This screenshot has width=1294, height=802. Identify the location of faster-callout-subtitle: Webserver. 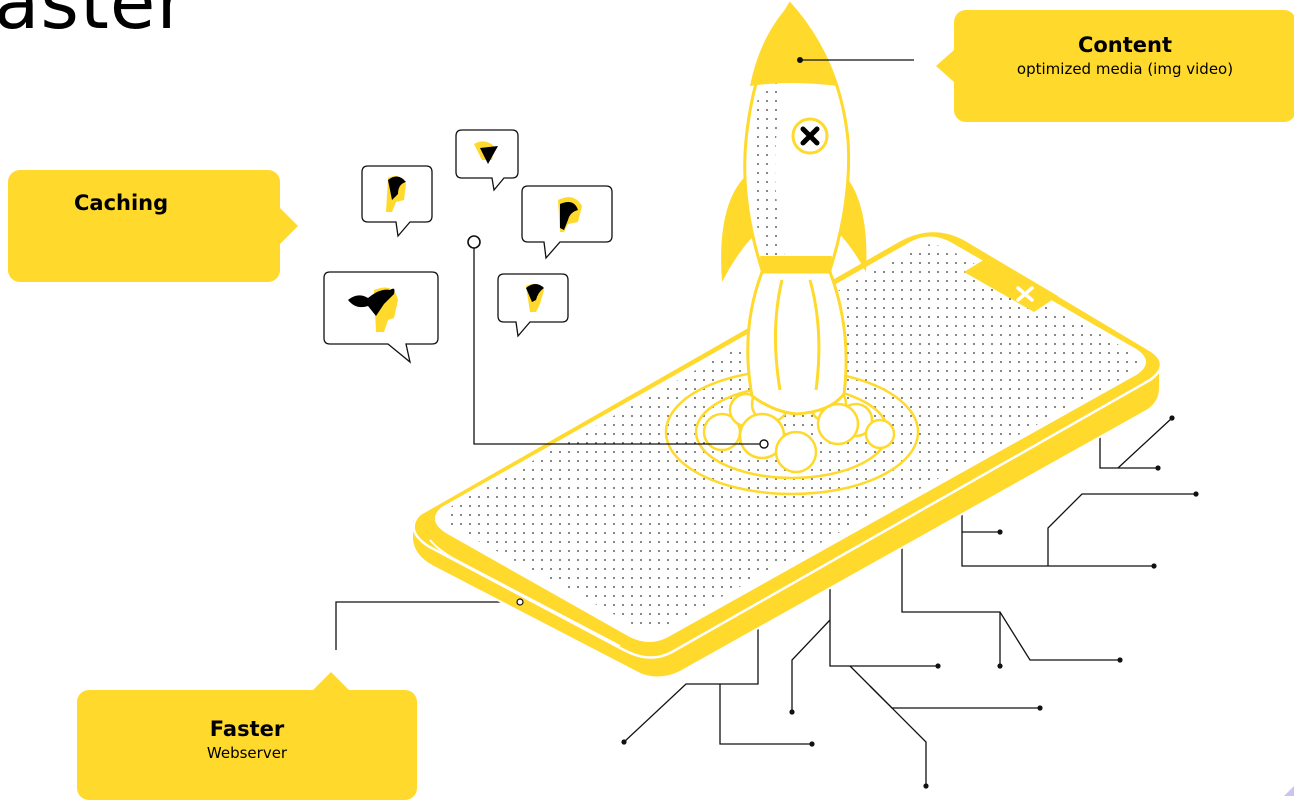
(247, 753).